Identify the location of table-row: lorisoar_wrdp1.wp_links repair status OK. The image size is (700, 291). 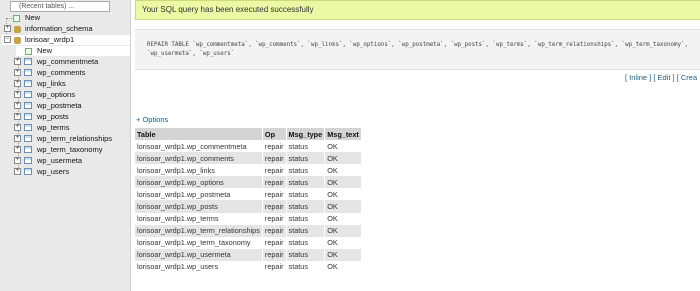
(248, 170).